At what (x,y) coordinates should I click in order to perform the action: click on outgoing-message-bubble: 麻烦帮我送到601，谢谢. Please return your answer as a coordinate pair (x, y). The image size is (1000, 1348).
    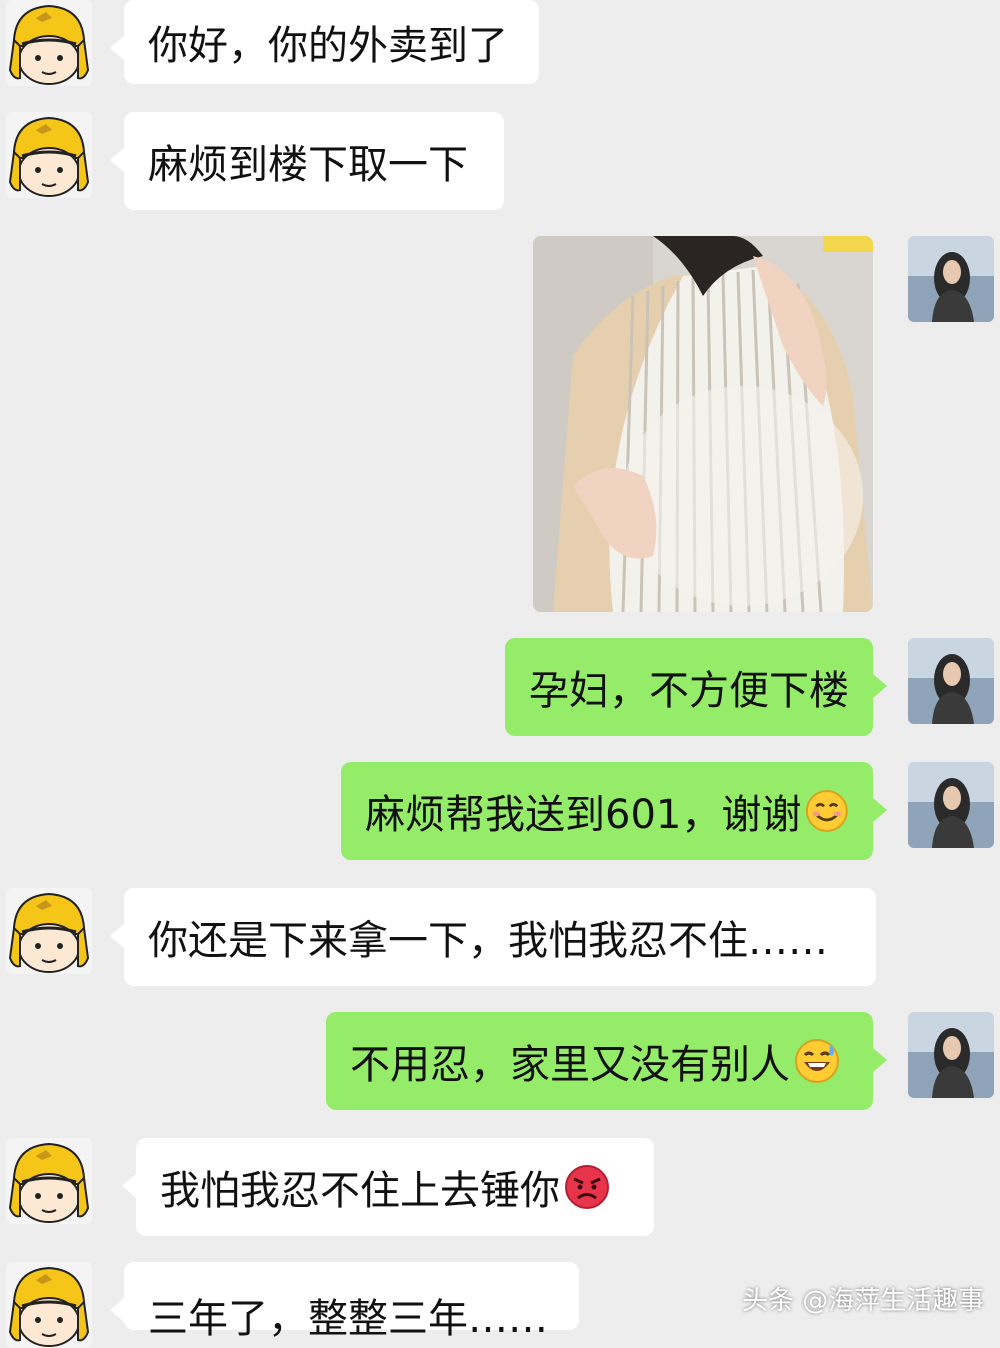
    Looking at the image, I should click on (614, 811).